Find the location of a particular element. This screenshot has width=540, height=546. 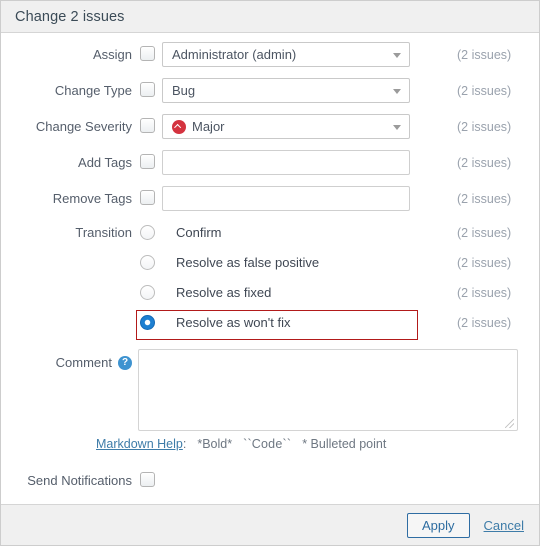

transition-label-false-positive: Resolve as false positive is located at coordinates (306, 261).